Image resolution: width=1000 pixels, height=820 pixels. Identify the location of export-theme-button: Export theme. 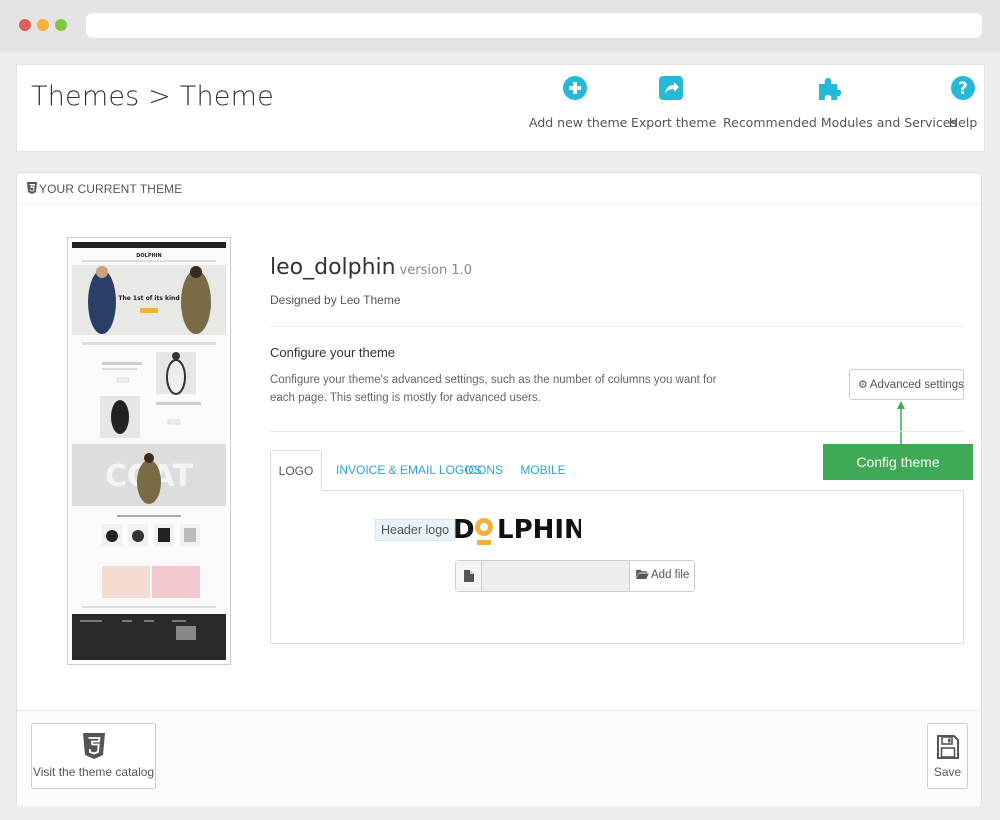
(674, 103).